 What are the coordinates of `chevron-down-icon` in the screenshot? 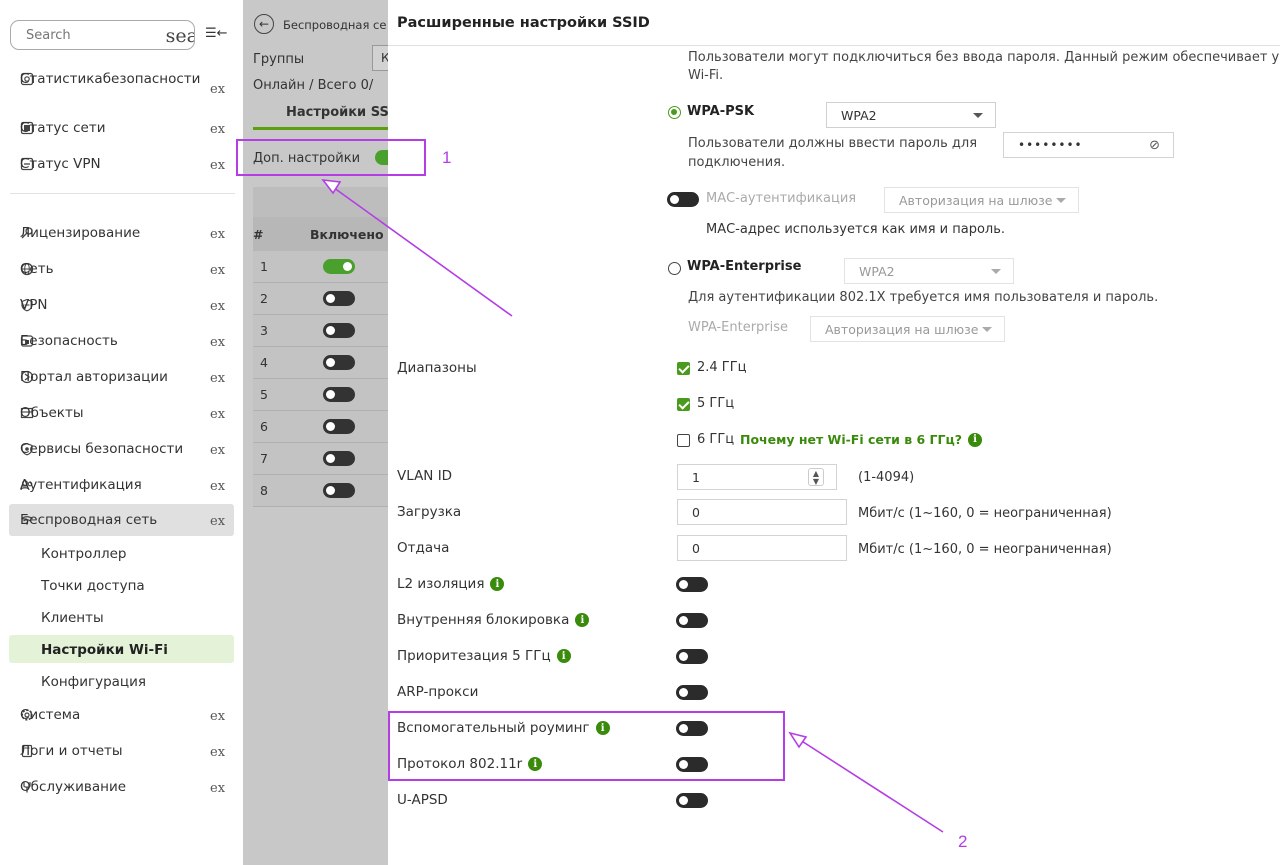 It's located at (987, 329).